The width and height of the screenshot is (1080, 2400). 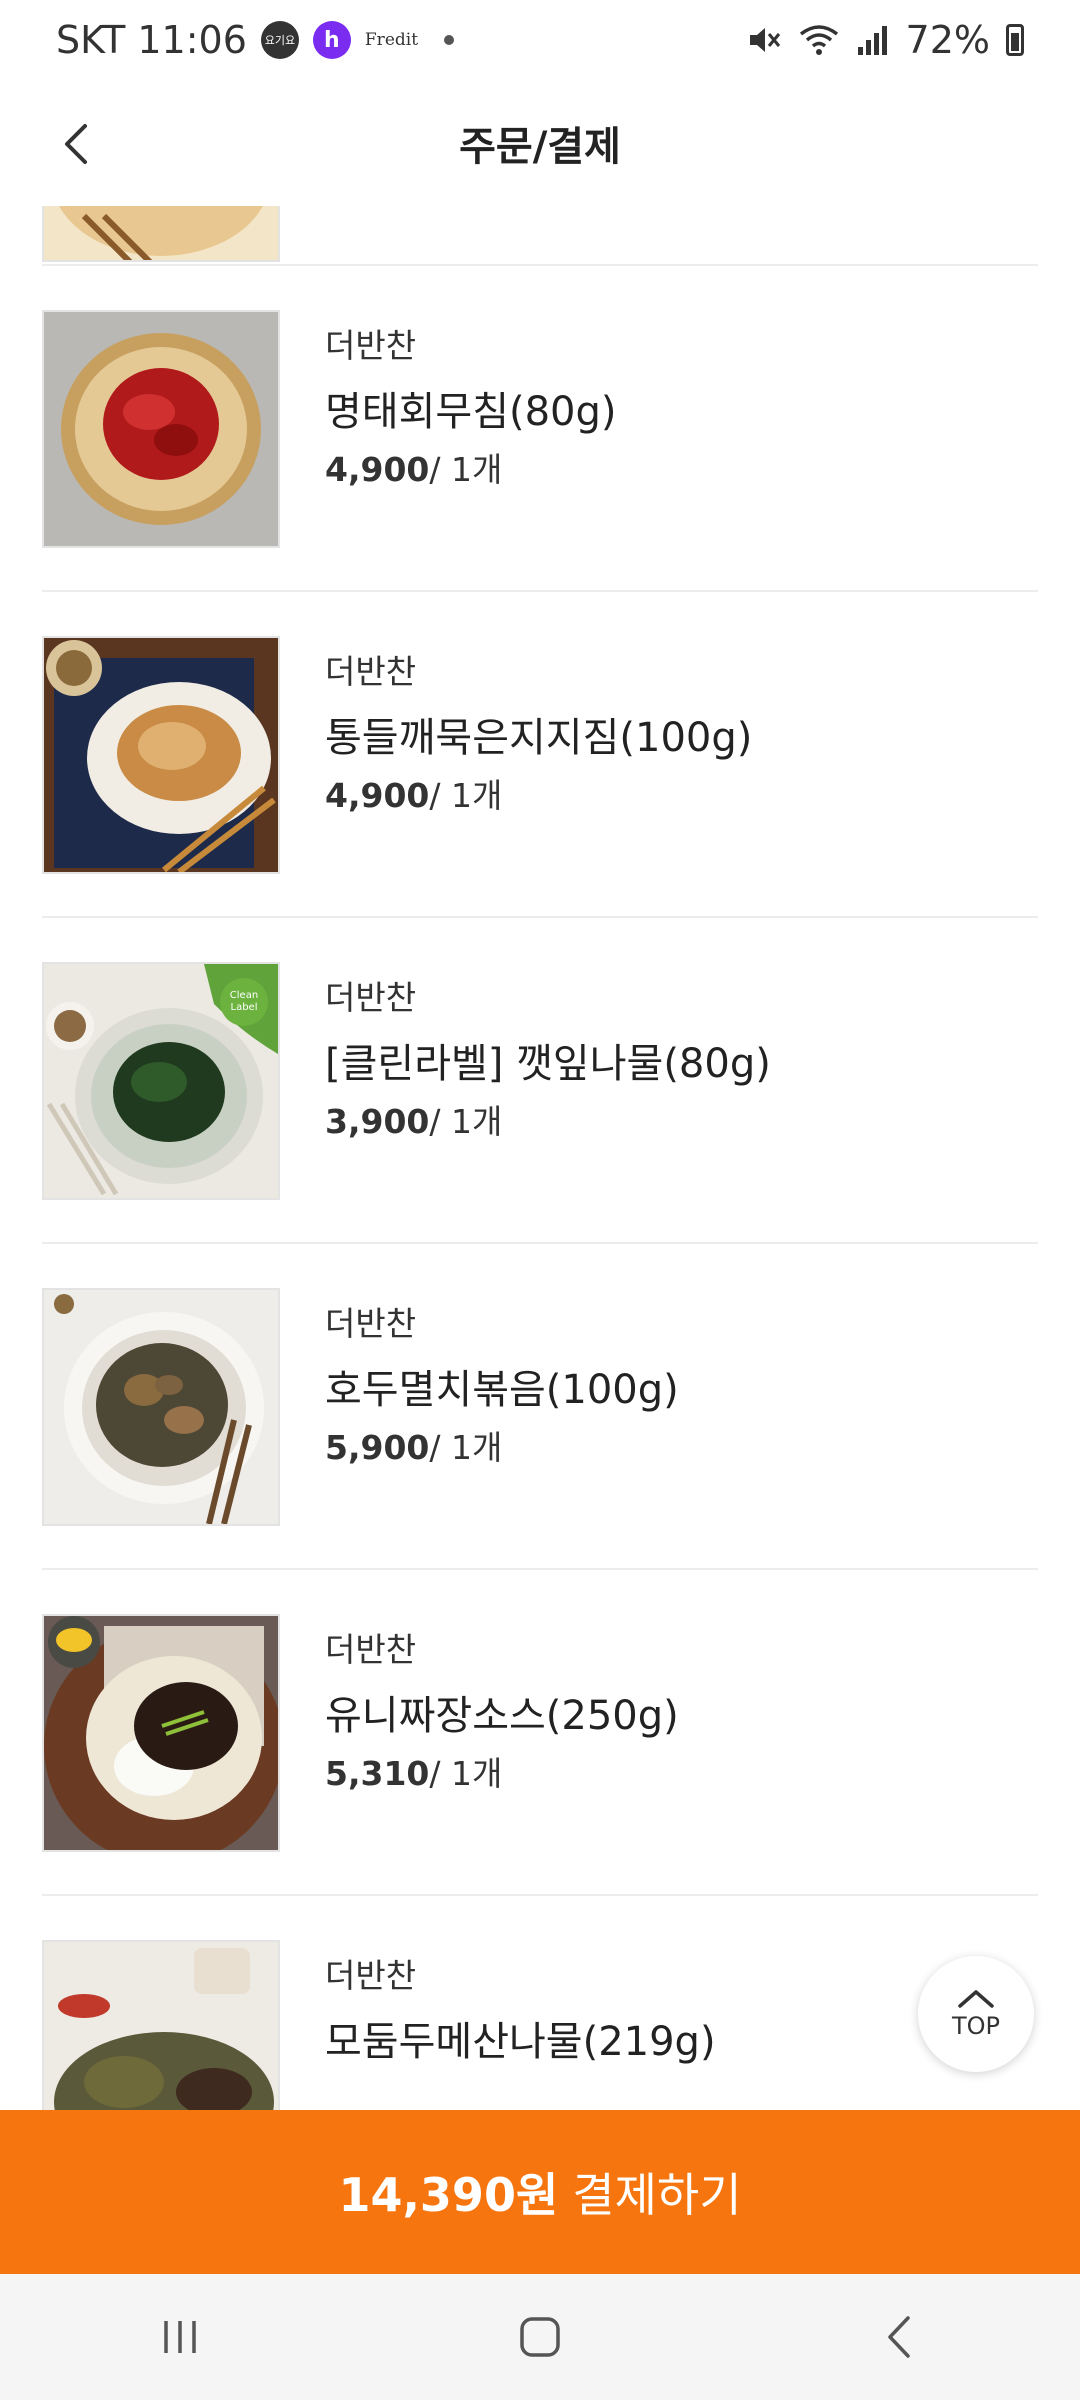 I want to click on status-right: 72%, so click(x=885, y=40).